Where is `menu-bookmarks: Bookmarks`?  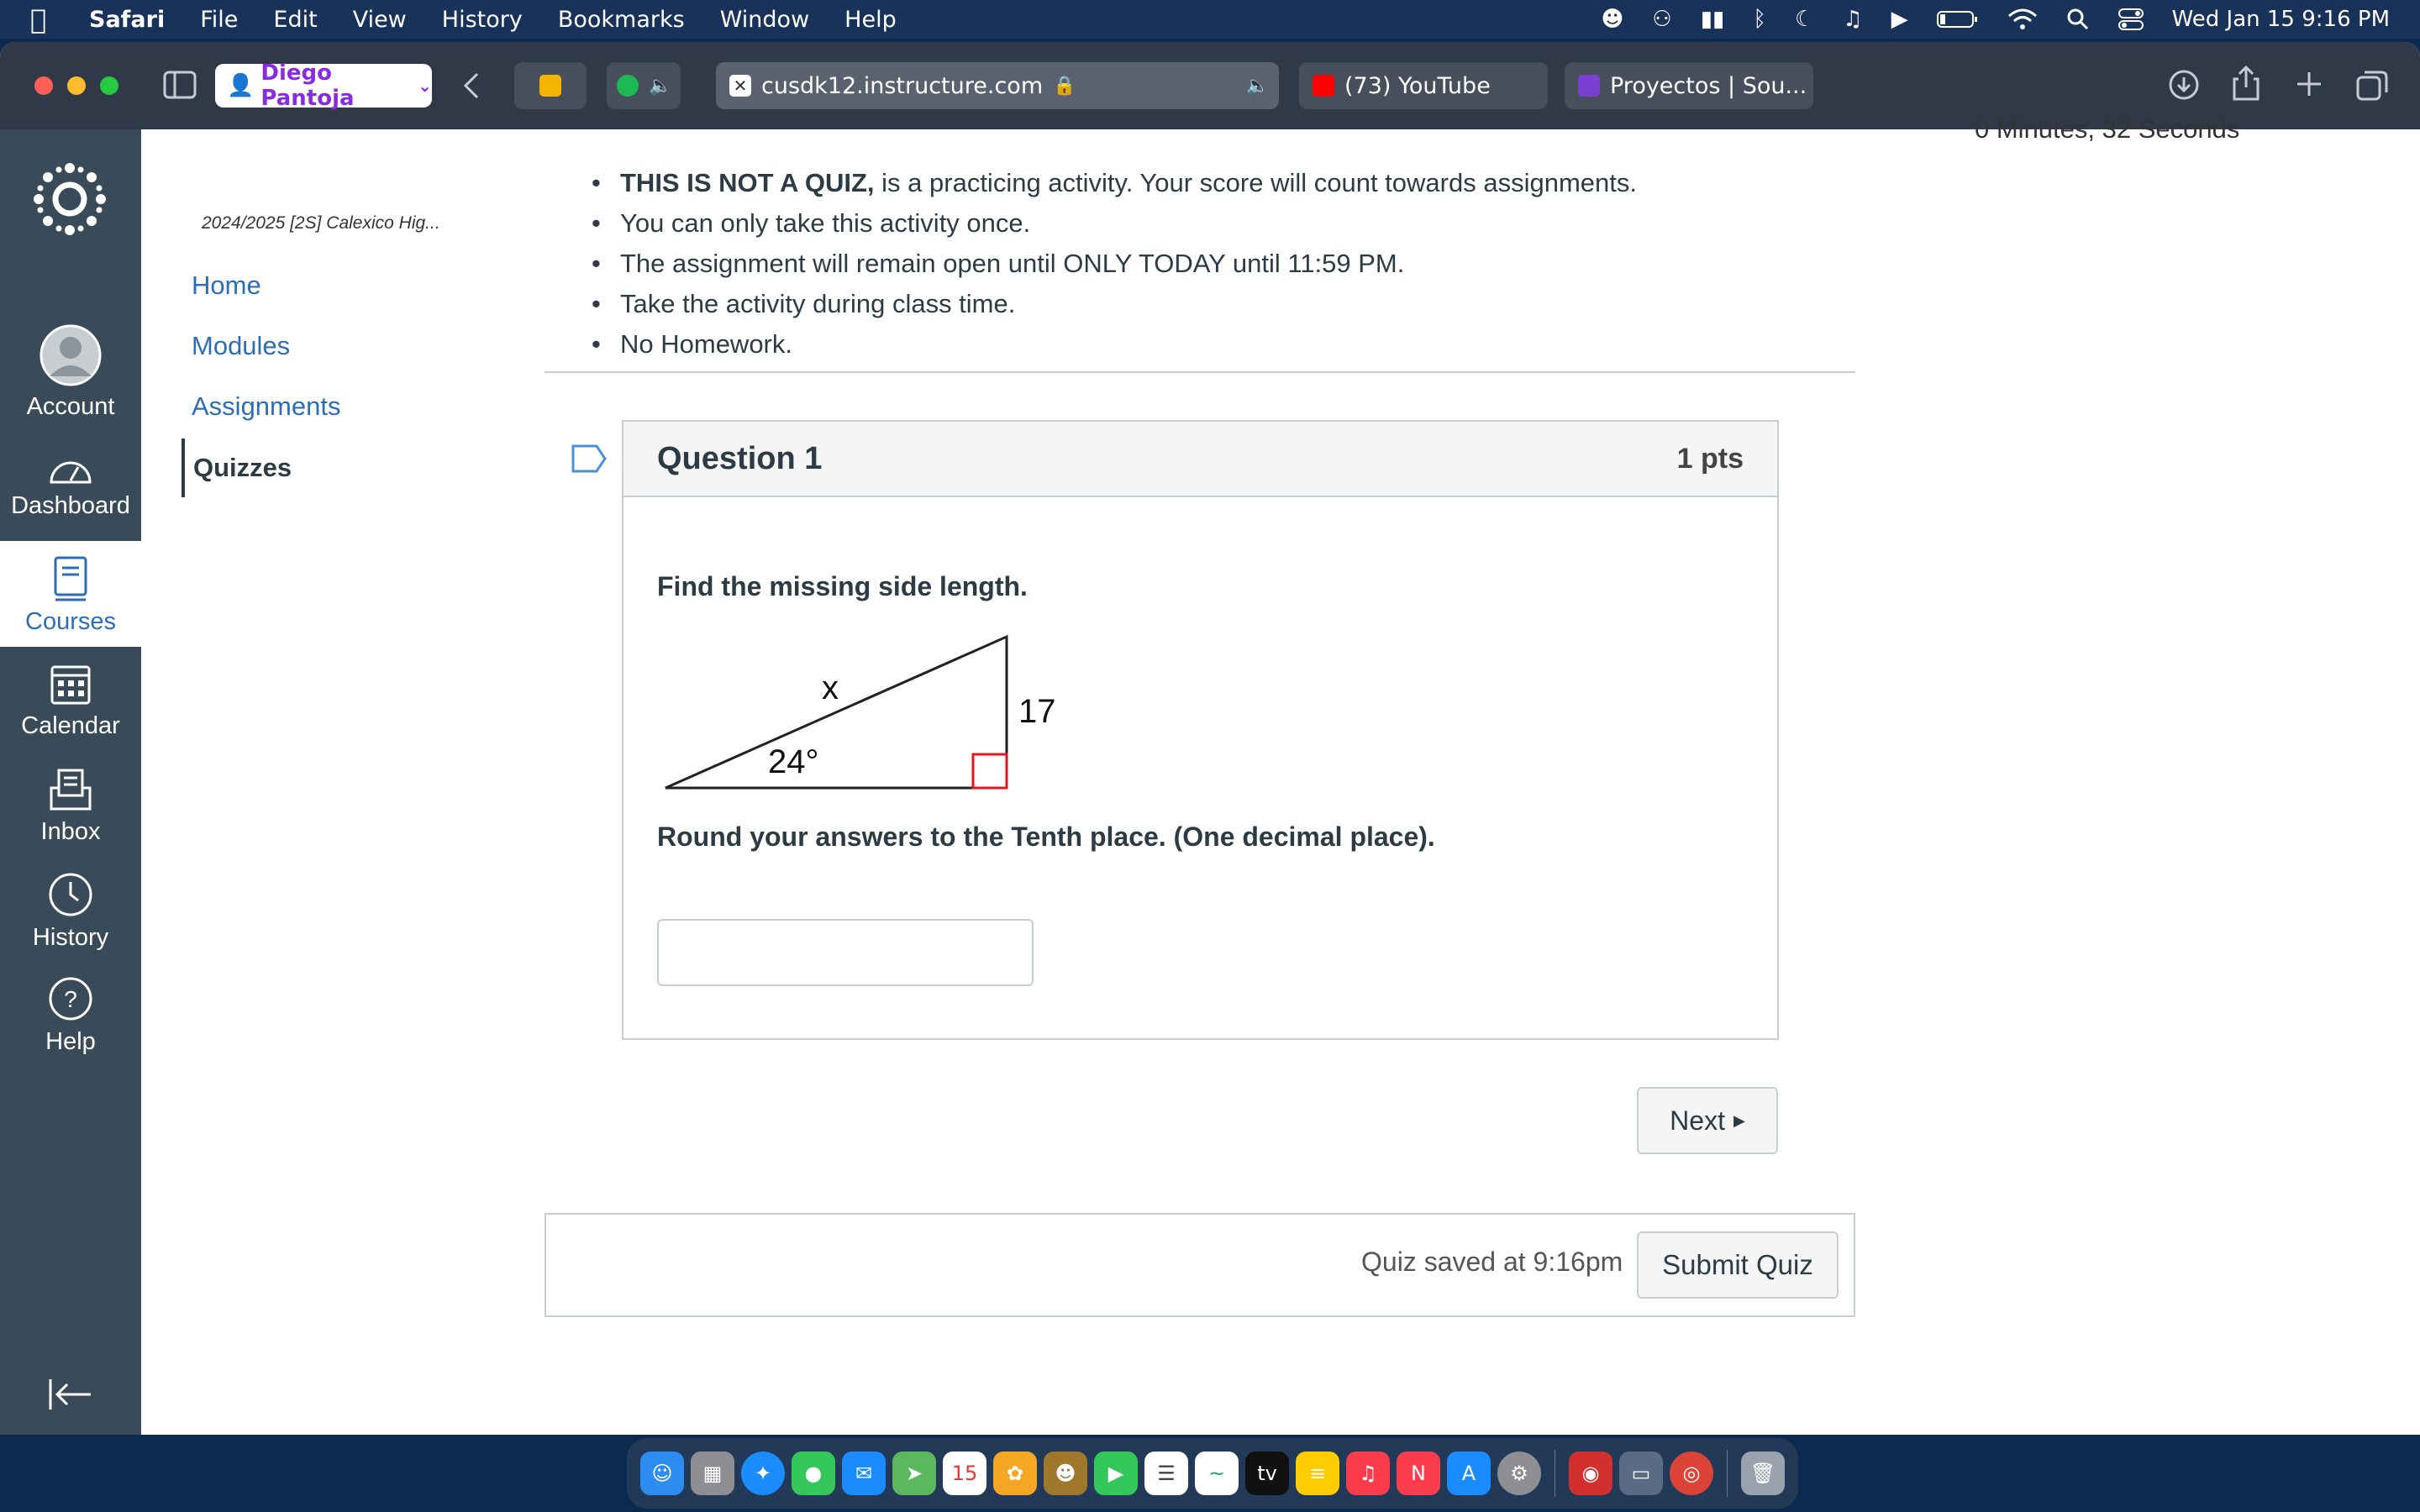 menu-bookmarks: Bookmarks is located at coordinates (621, 20).